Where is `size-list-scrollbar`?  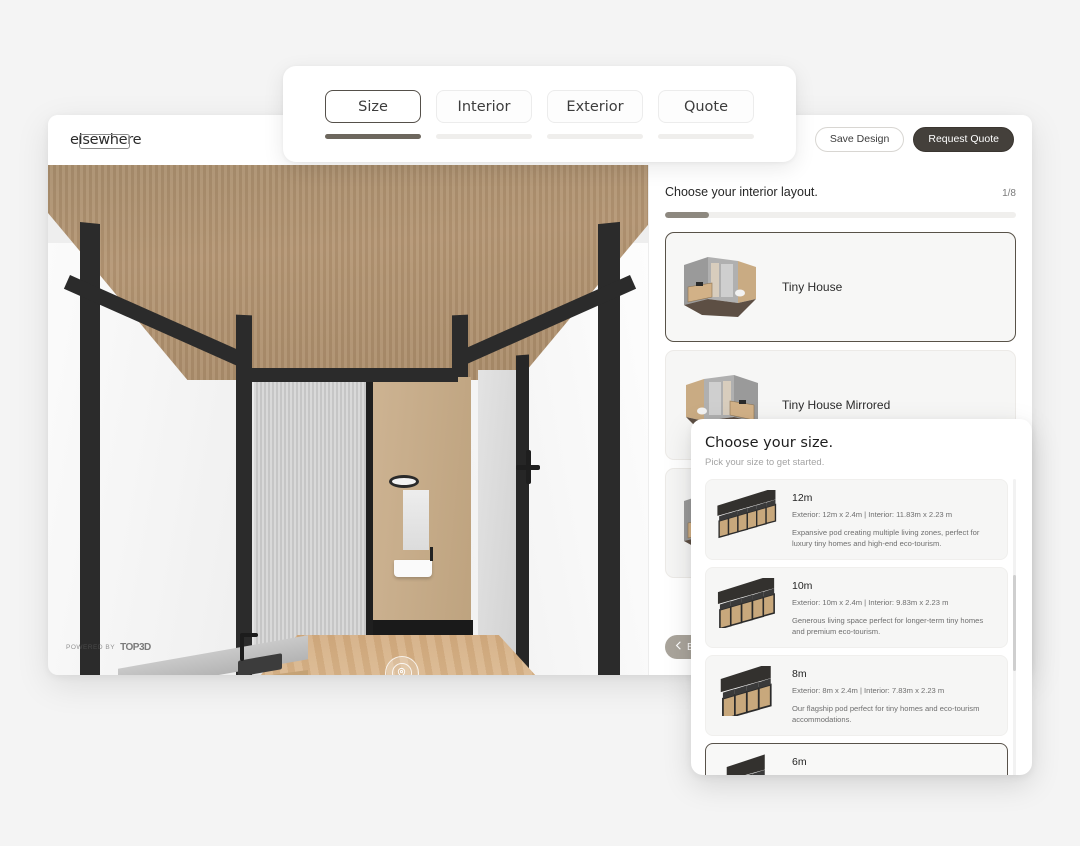
size-list-scrollbar is located at coordinates (1014, 627).